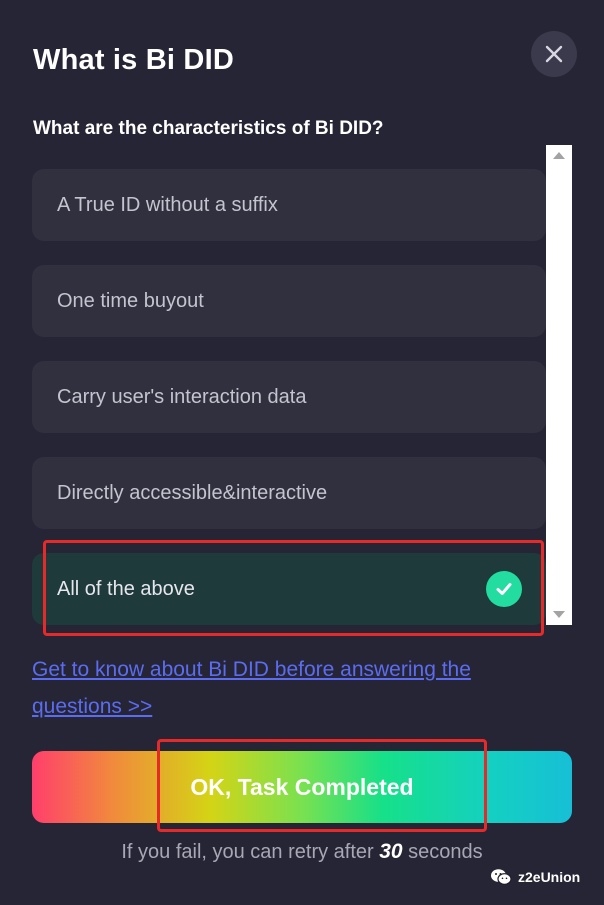 The height and width of the screenshot is (905, 604). What do you see at coordinates (549, 877) in the screenshot?
I see `watermark-text: z2eUnion` at bounding box center [549, 877].